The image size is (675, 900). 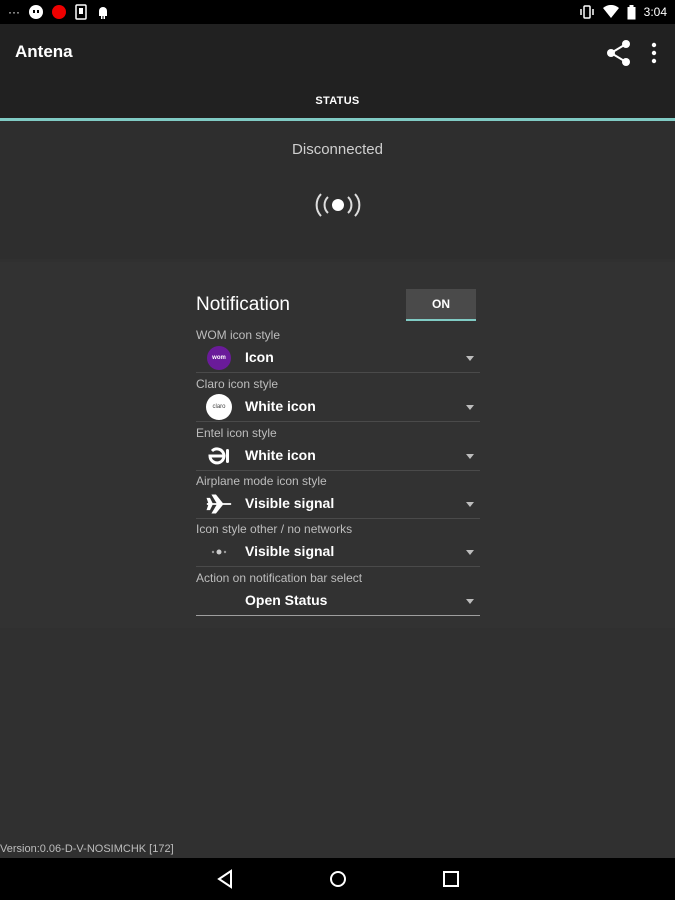 I want to click on android-icon, so click(x=103, y=13).